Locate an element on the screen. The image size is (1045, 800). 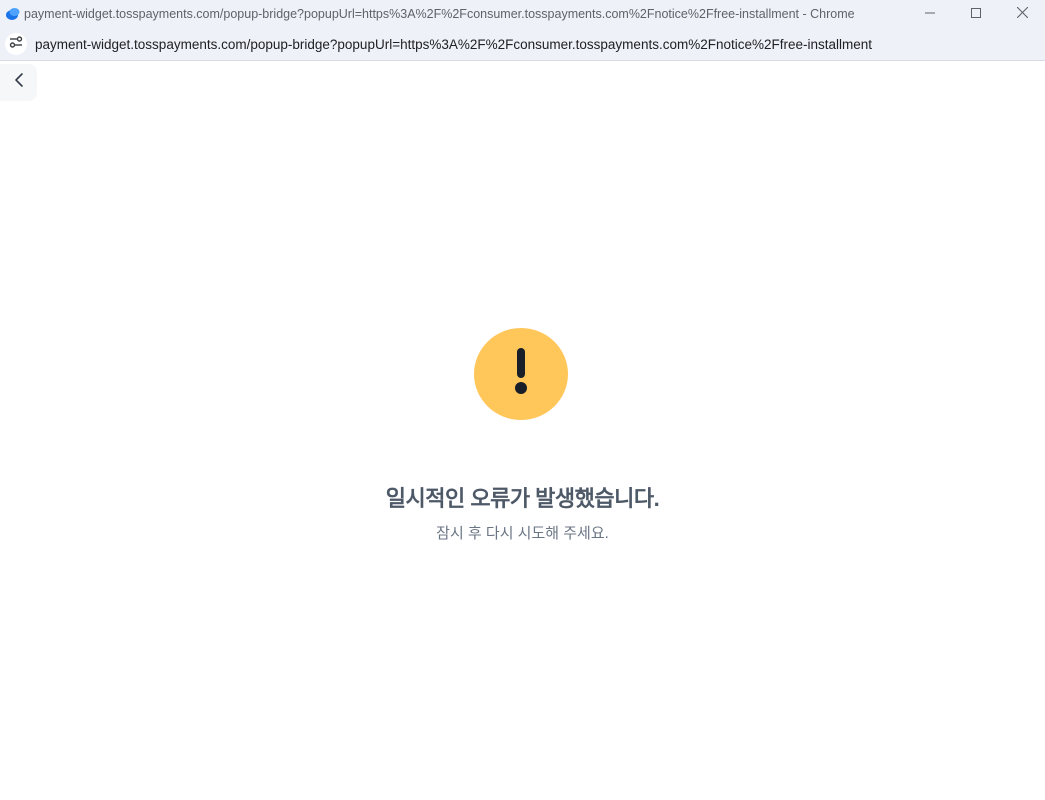
minimize-icon is located at coordinates (930, 14).